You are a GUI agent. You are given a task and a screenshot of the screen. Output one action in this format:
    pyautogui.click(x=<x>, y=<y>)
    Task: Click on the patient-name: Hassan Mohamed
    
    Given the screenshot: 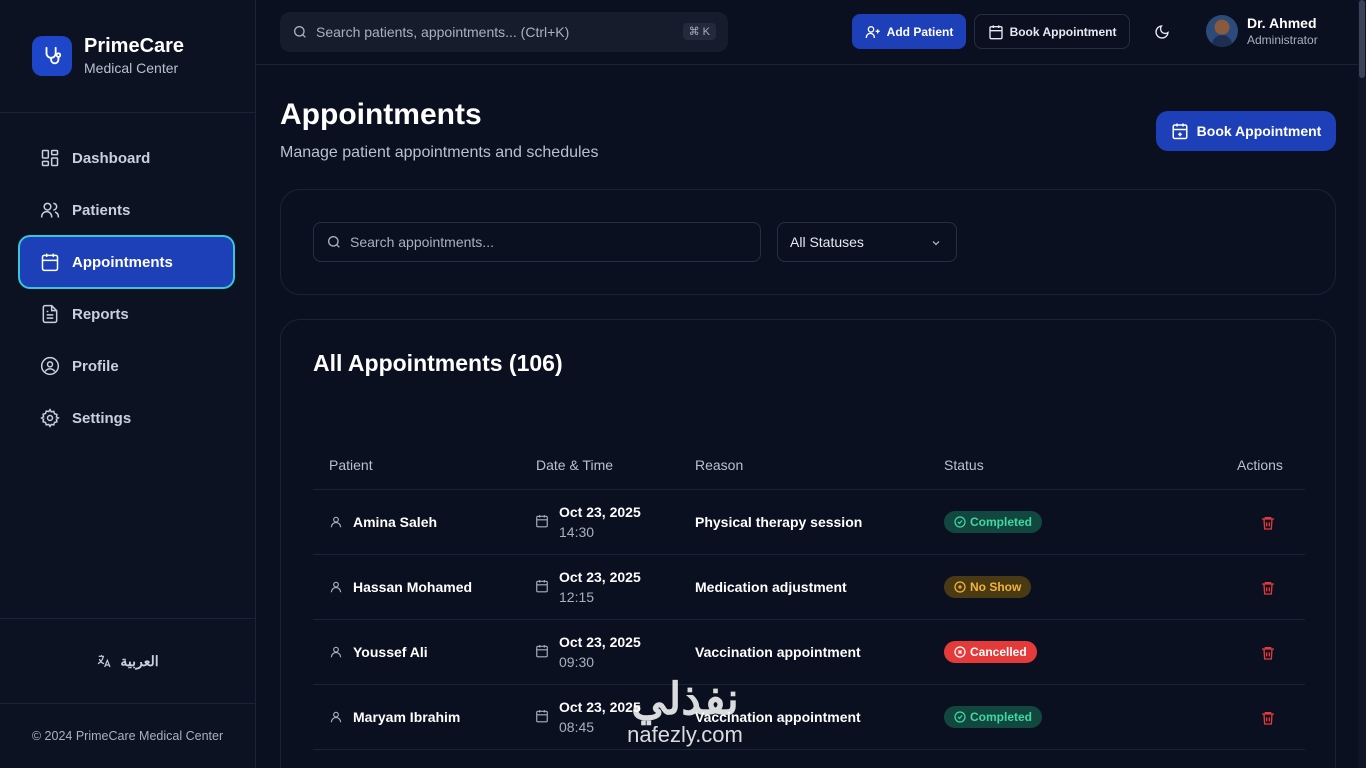 What is the action you would take?
    pyautogui.click(x=413, y=587)
    